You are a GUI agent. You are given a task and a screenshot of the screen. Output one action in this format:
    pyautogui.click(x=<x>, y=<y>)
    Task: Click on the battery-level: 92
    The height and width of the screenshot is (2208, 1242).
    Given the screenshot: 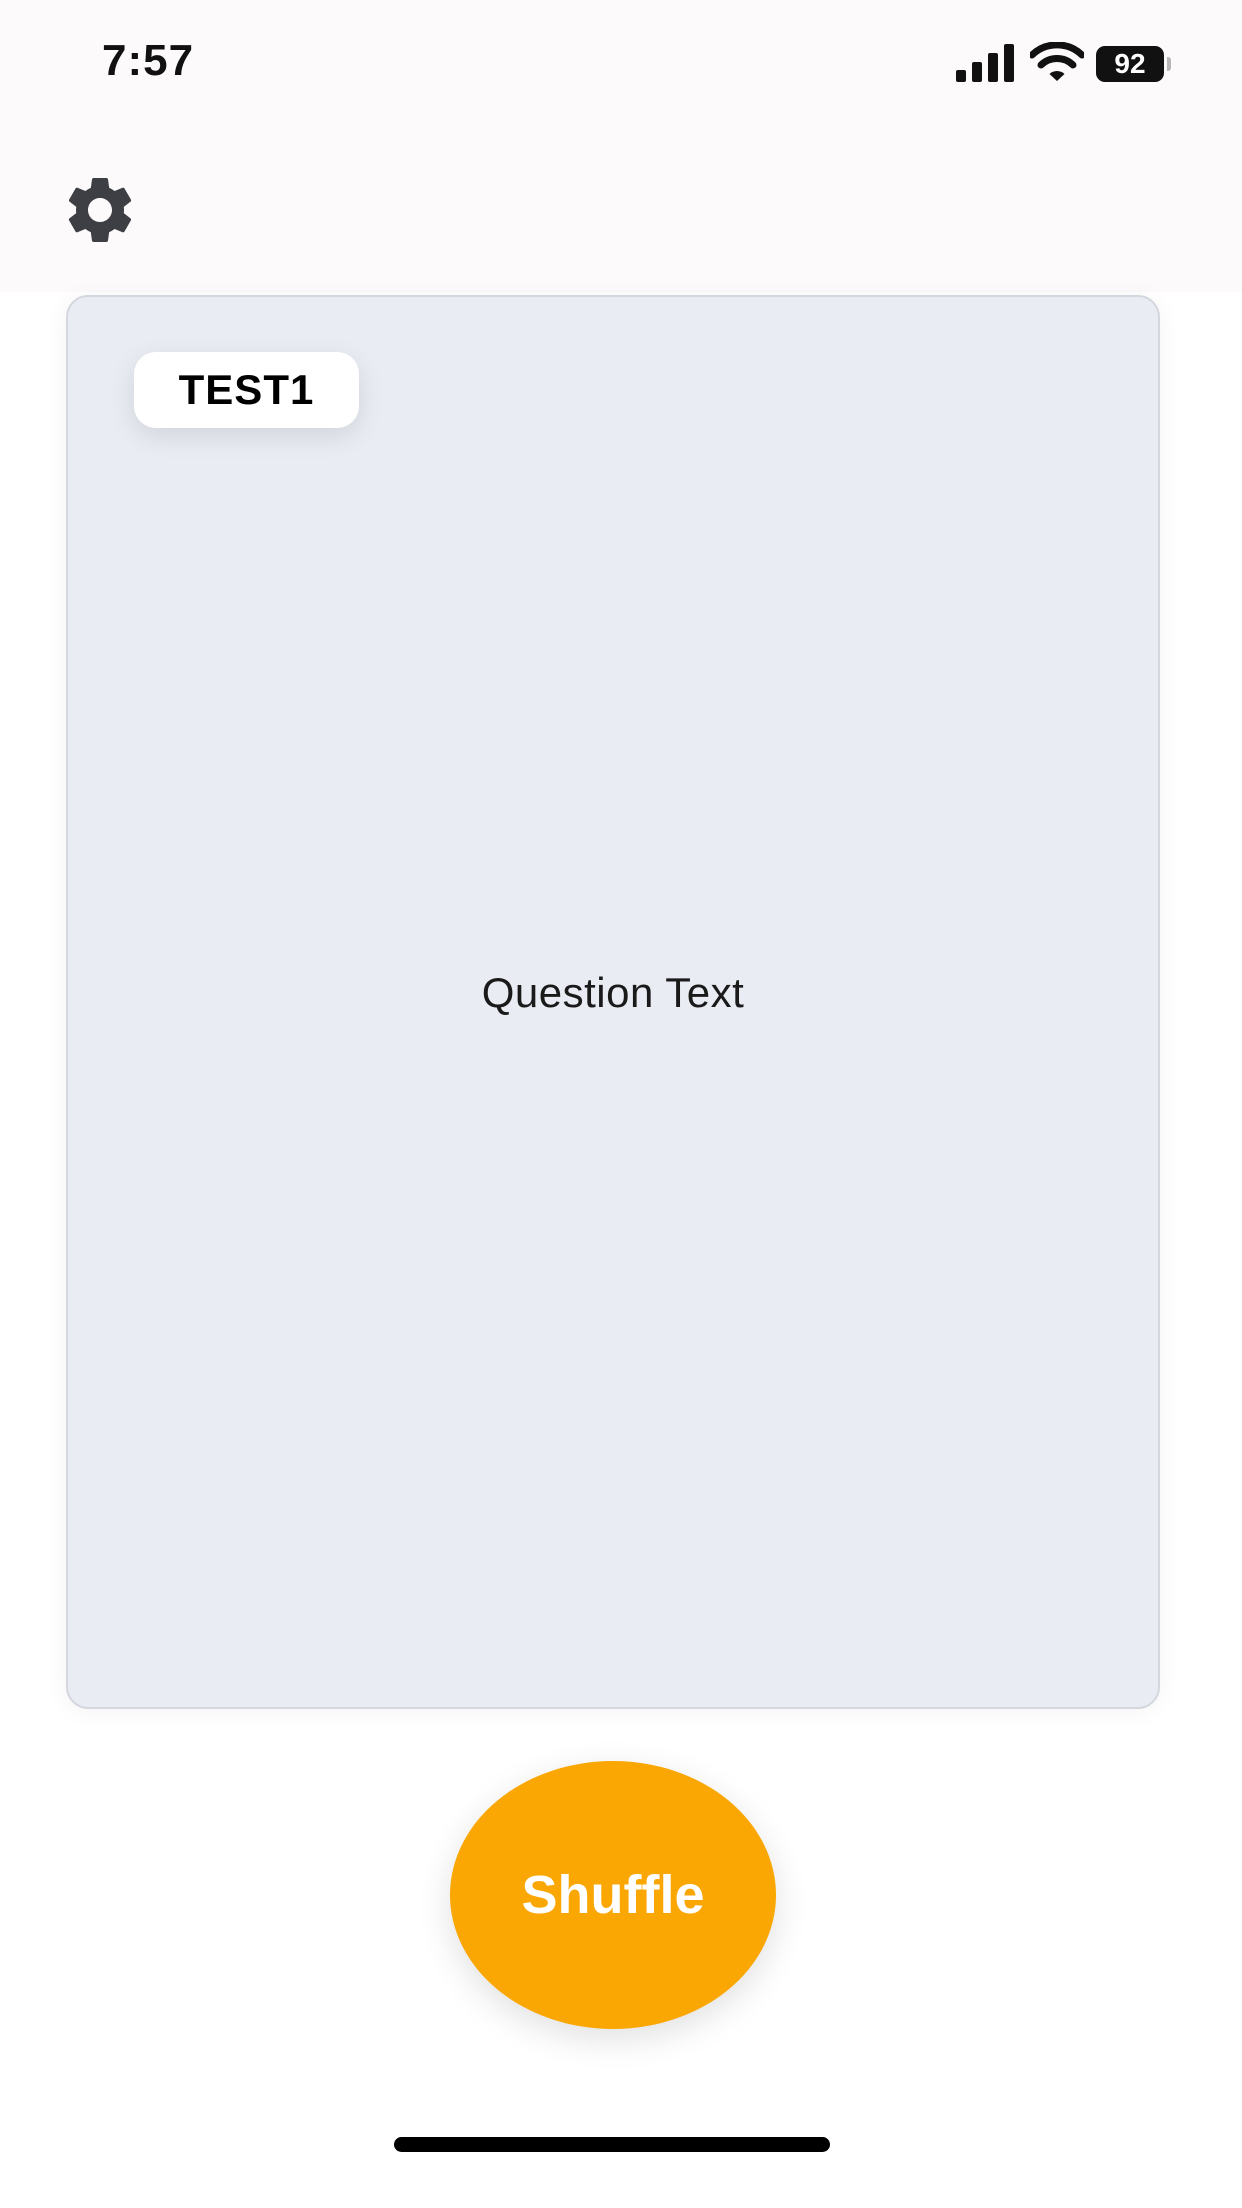 What is the action you would take?
    pyautogui.click(x=1130, y=63)
    